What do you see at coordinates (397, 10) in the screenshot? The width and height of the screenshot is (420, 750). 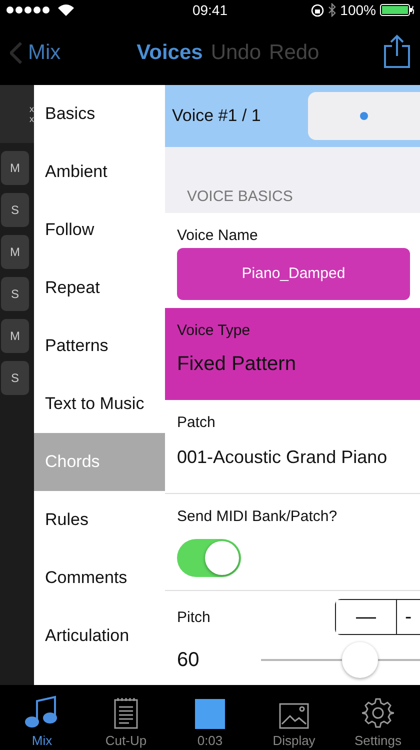 I see `battery-icon` at bounding box center [397, 10].